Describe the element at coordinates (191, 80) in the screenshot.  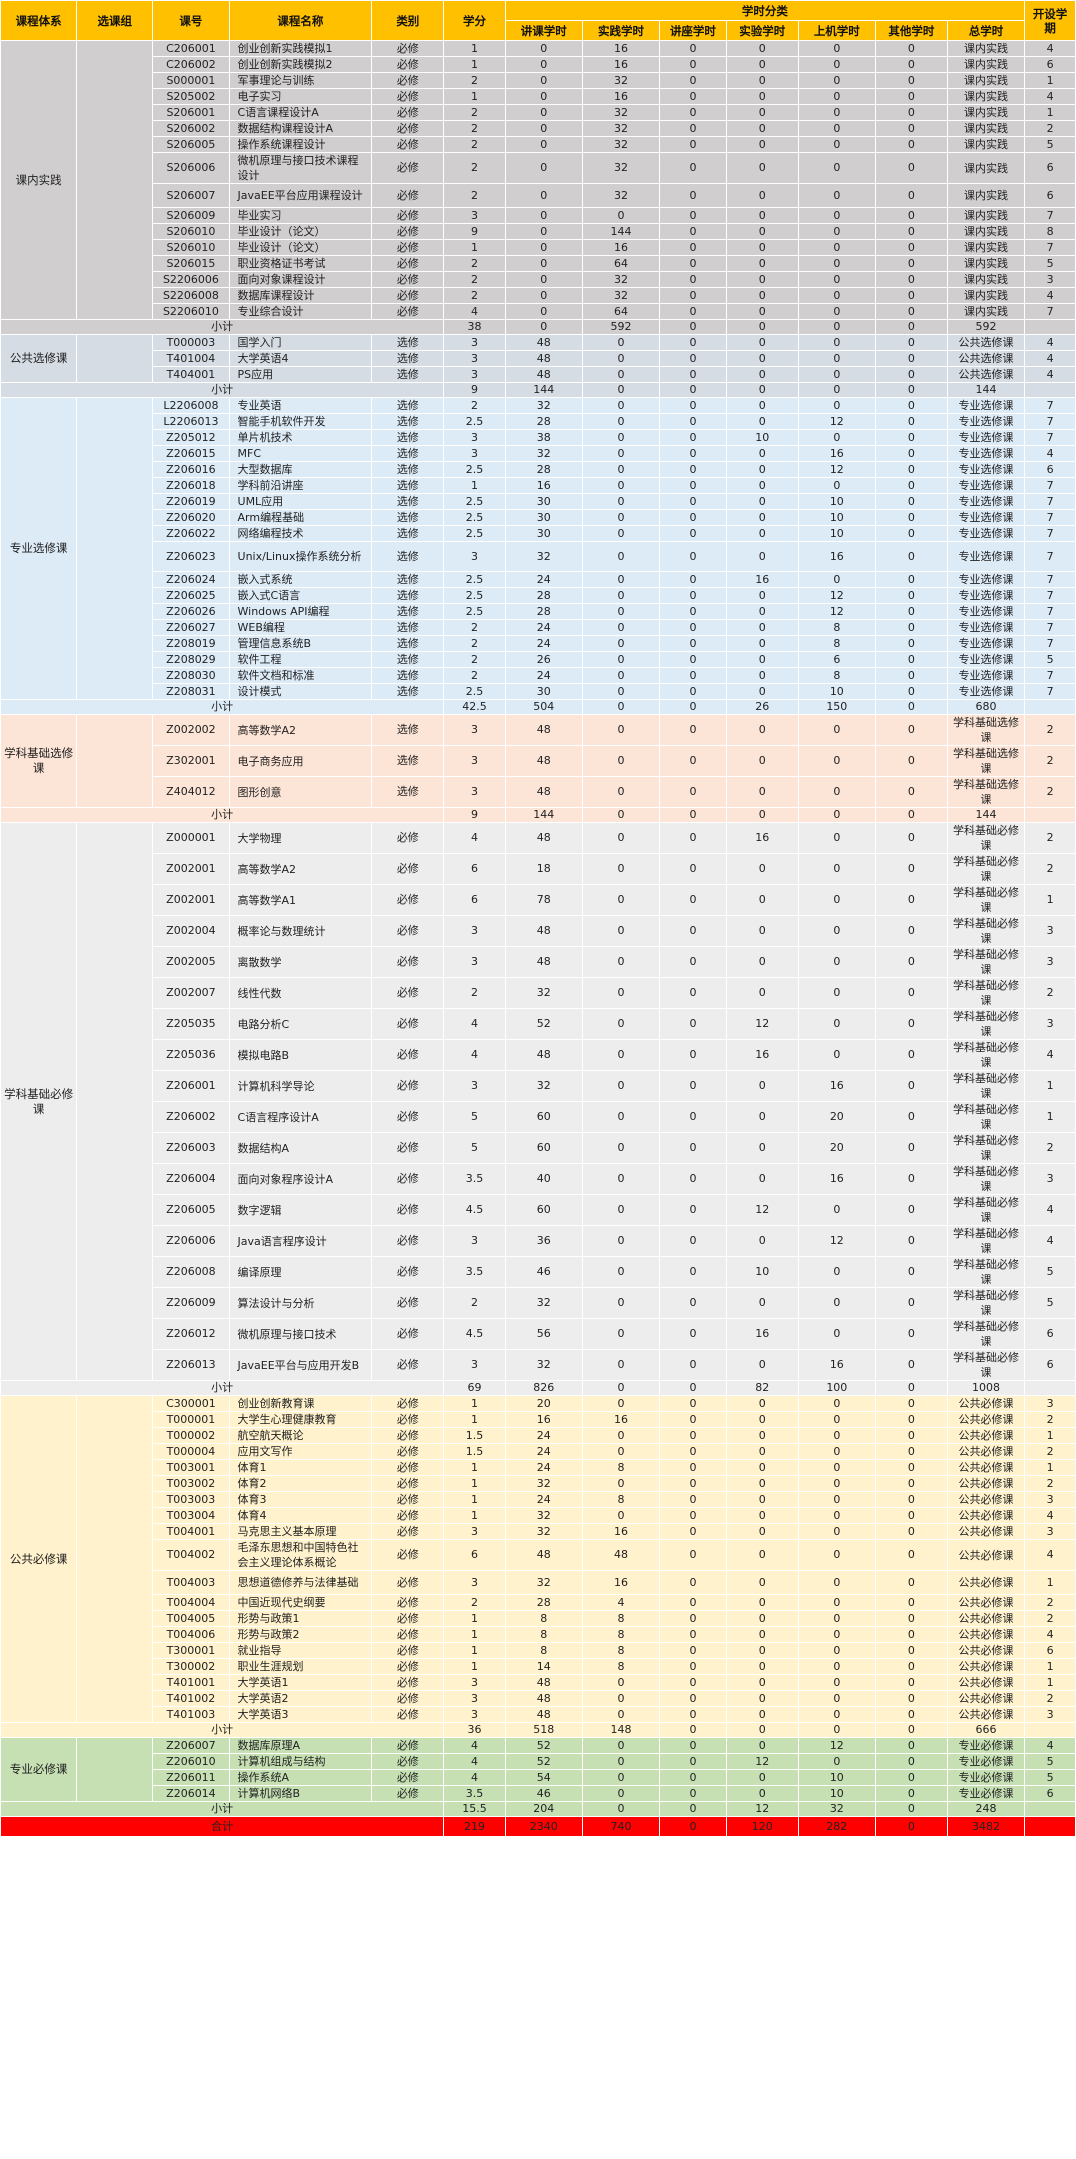
I see `cell-code: S000001` at that location.